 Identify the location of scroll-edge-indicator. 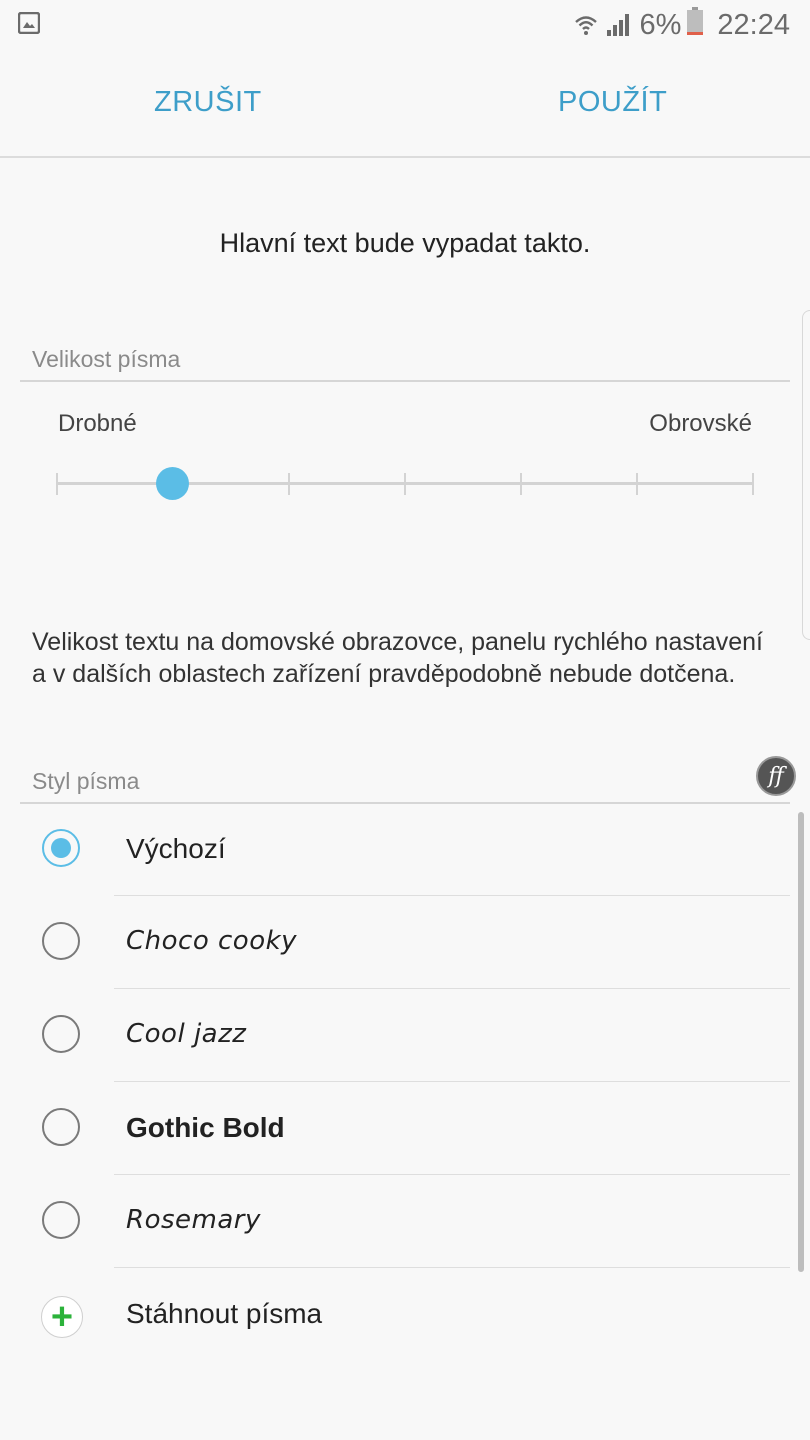
(806, 475).